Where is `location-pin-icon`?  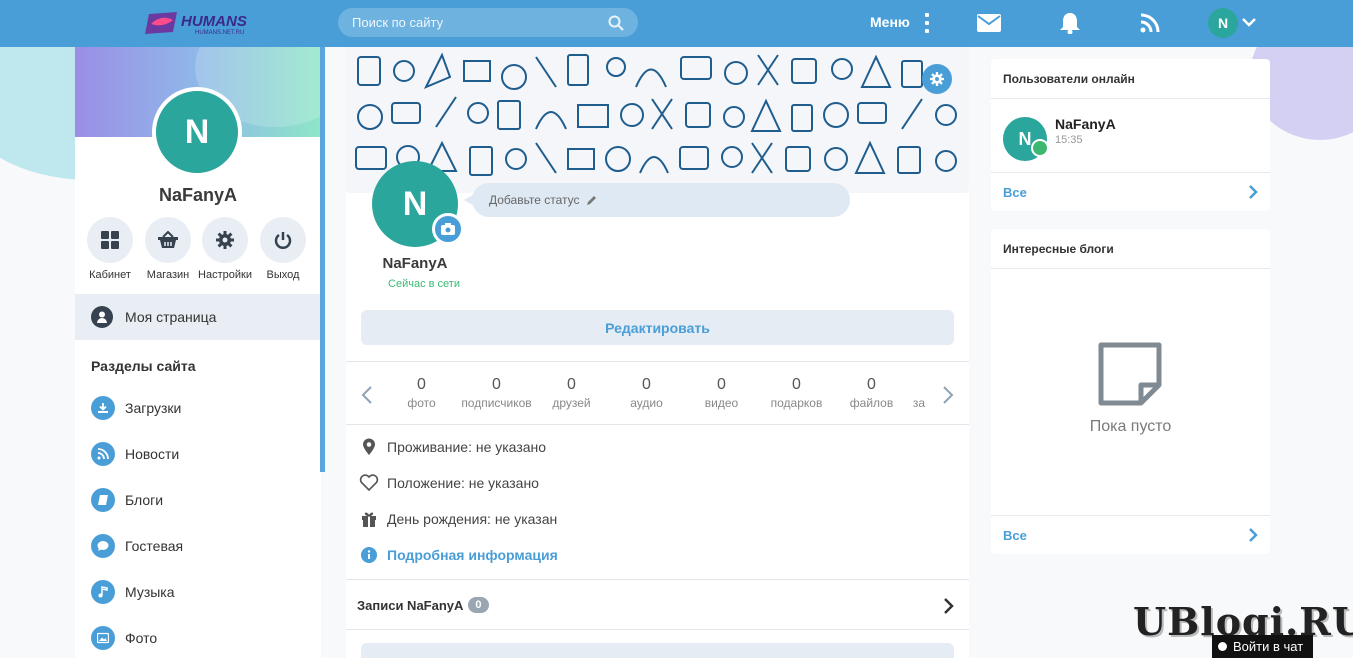
location-pin-icon is located at coordinates (369, 447).